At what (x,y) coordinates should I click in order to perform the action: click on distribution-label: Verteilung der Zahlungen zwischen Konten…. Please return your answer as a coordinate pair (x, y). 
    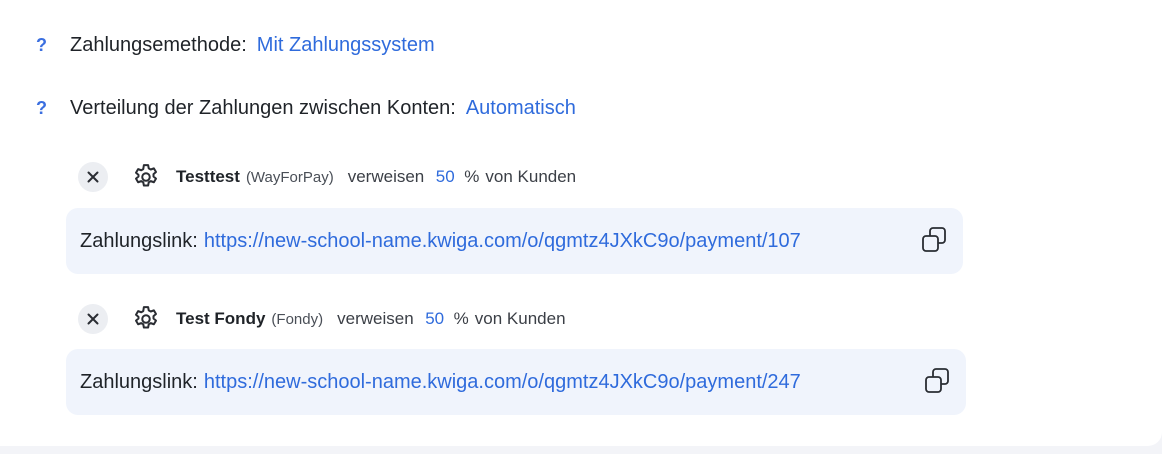
    Looking at the image, I should click on (263, 108).